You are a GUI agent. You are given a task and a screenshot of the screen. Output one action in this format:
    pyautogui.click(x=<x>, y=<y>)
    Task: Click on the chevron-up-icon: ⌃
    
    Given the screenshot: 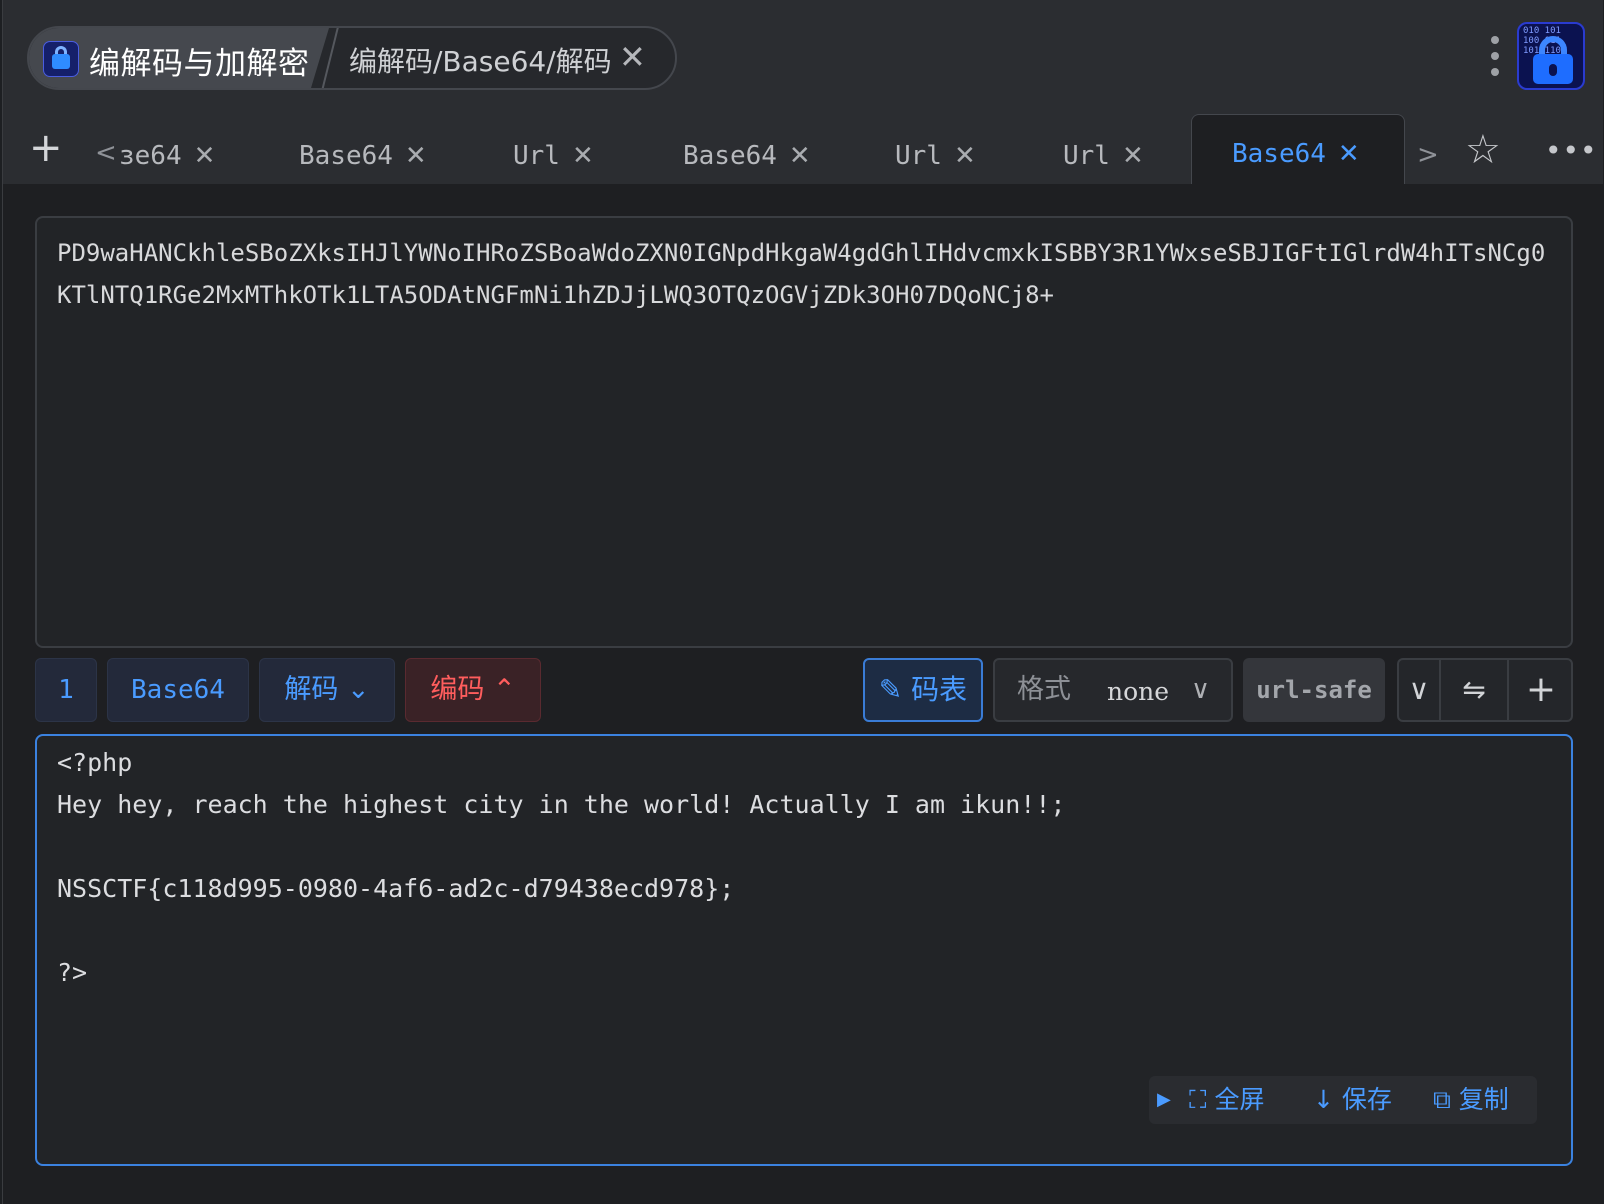 What is the action you would take?
    pyautogui.click(x=500, y=689)
    